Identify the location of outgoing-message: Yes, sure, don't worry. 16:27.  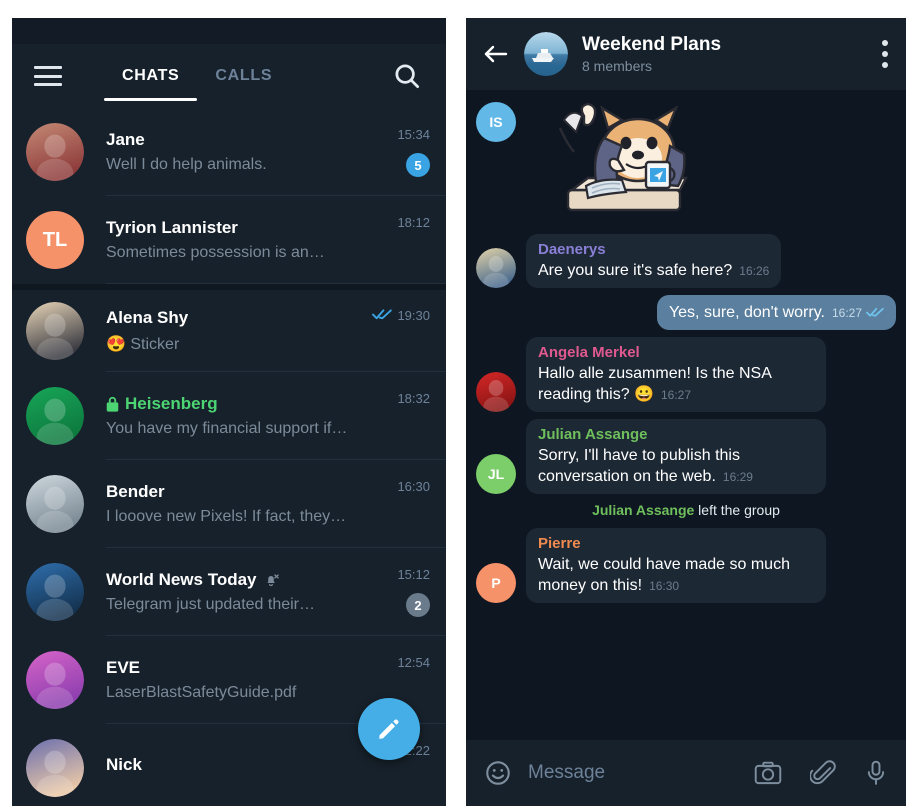
(686, 312).